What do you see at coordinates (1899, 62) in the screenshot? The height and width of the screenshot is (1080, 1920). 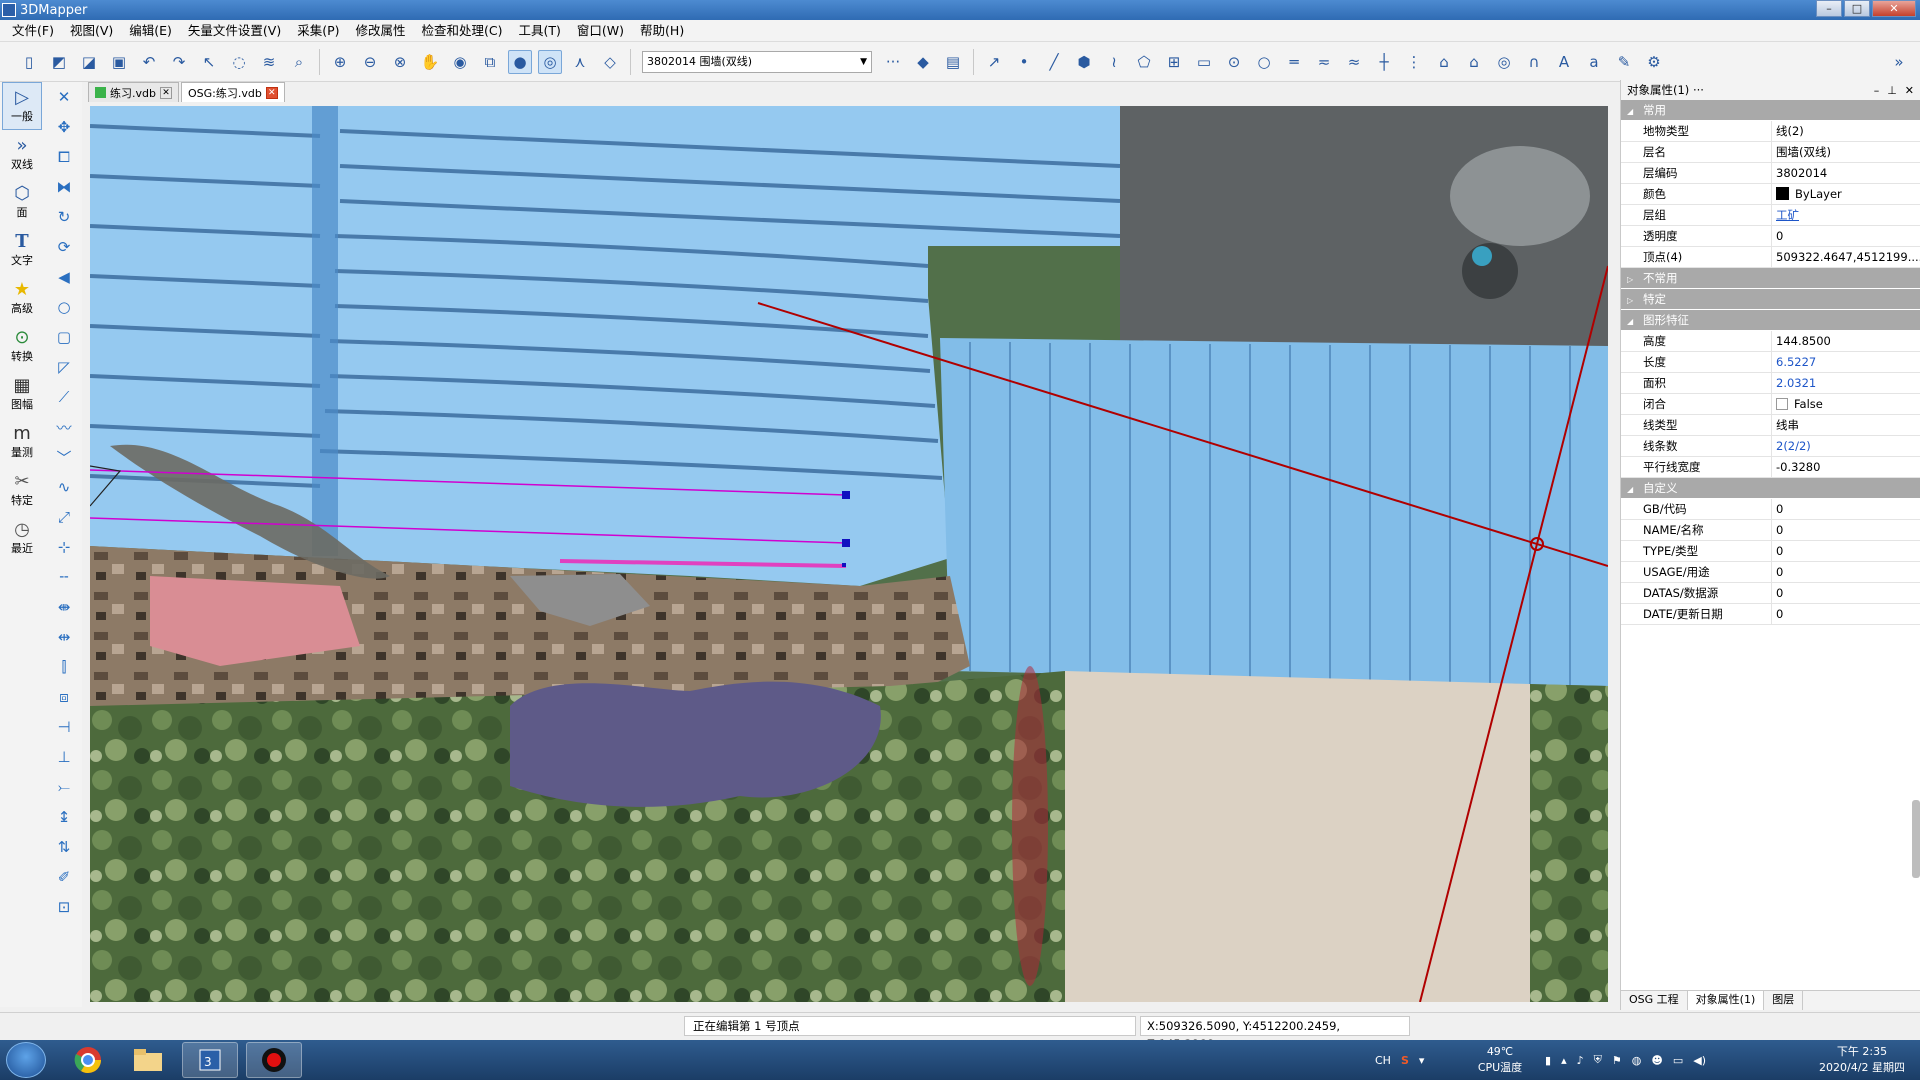 I see `toolbar-overflow-button: »` at bounding box center [1899, 62].